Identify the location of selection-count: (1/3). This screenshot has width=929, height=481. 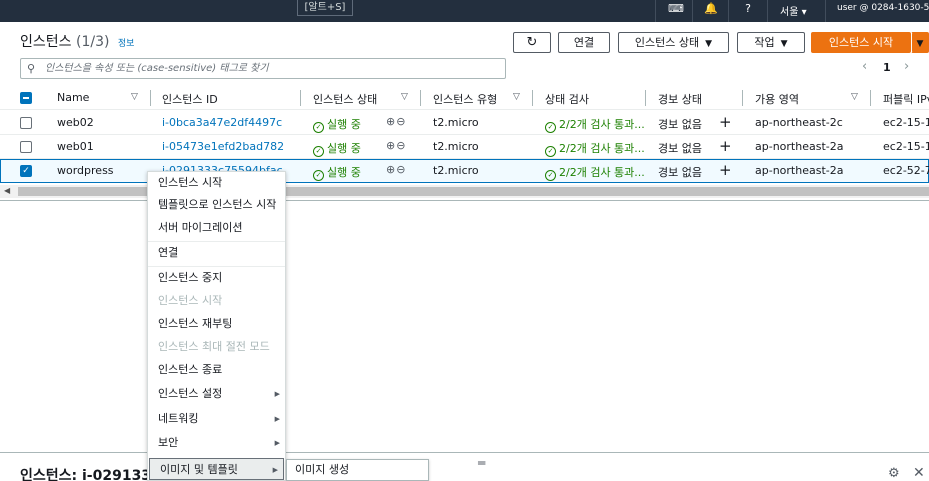
(92, 42).